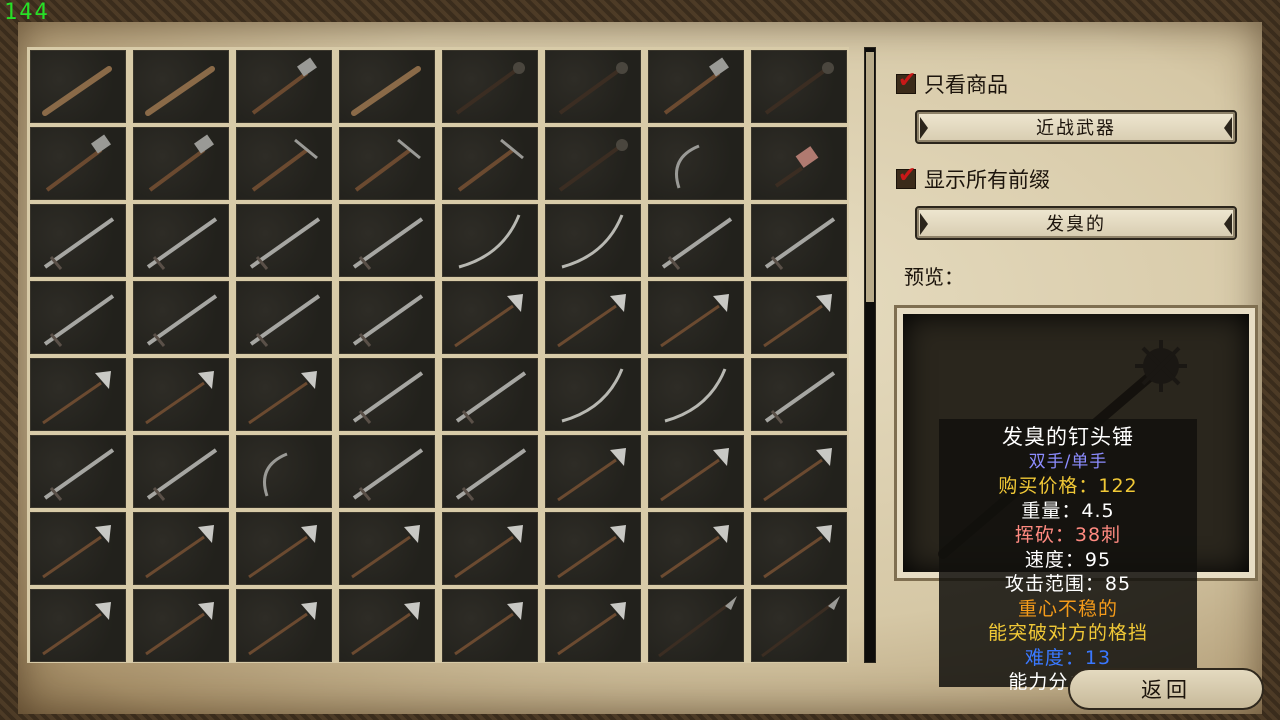  Describe the element at coordinates (796, 167) in the screenshot. I see `cleaver-icon` at that location.